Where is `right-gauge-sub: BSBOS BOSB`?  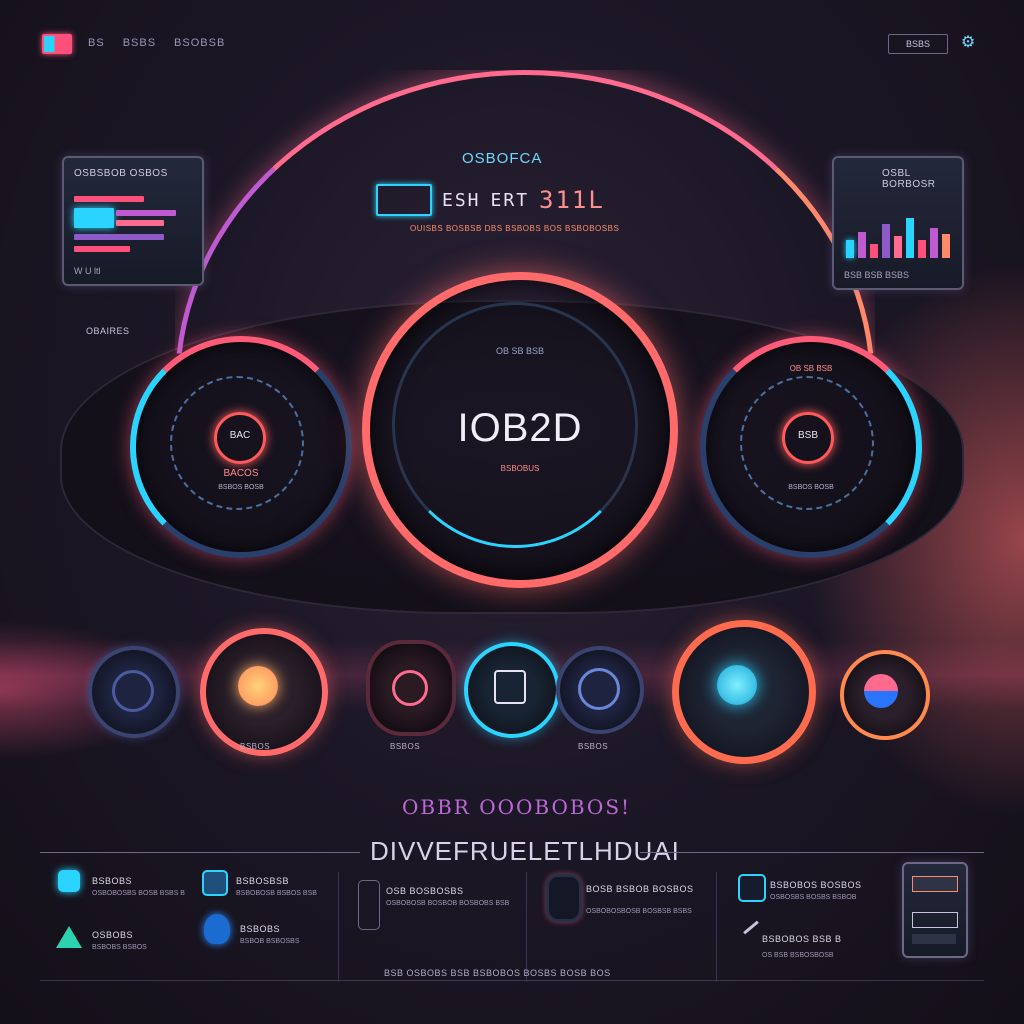 right-gauge-sub: BSBOS BOSB is located at coordinates (811, 487).